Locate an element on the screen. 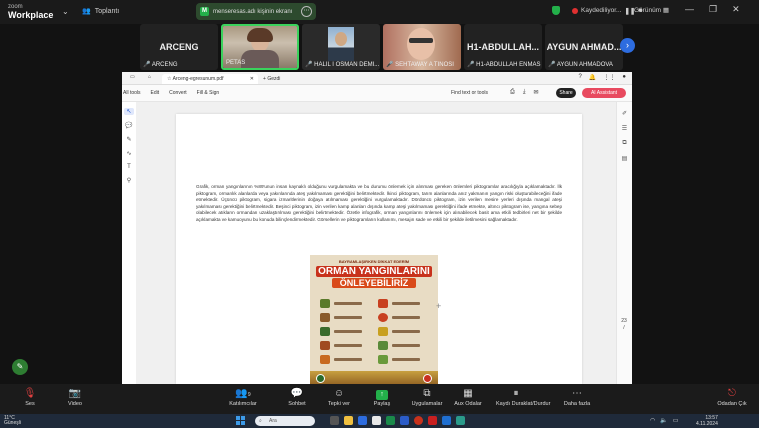 The image size is (759, 428). reaction-label: Tepki ver is located at coordinates (338, 404).